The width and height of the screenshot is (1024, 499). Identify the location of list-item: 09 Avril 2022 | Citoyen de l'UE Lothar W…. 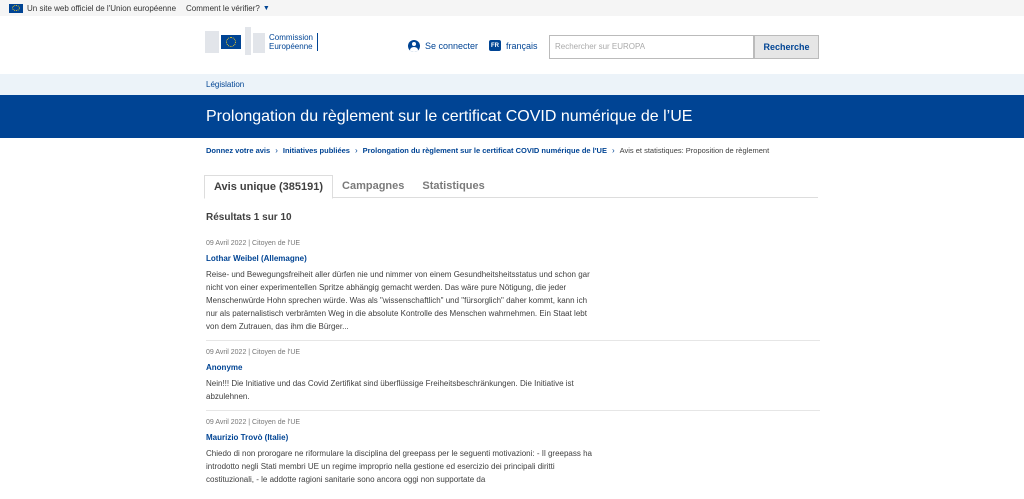
(513, 290).